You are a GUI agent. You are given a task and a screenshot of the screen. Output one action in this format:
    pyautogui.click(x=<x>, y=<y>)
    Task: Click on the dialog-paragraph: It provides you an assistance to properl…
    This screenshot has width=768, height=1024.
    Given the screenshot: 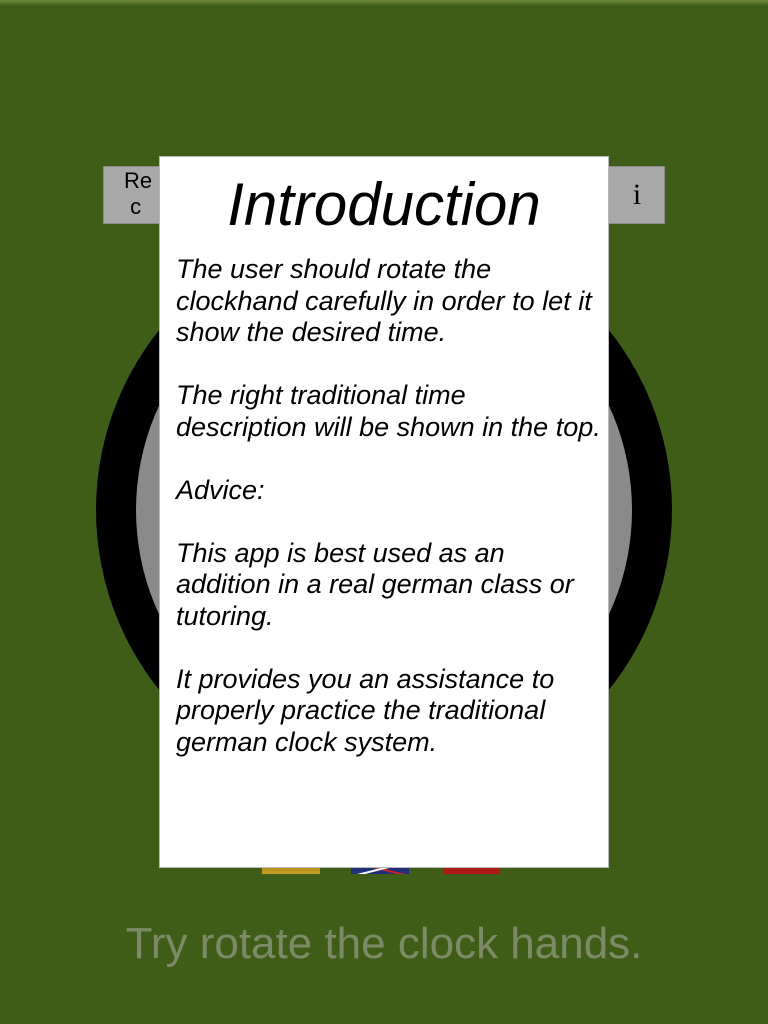 What is the action you would take?
    pyautogui.click(x=365, y=710)
    